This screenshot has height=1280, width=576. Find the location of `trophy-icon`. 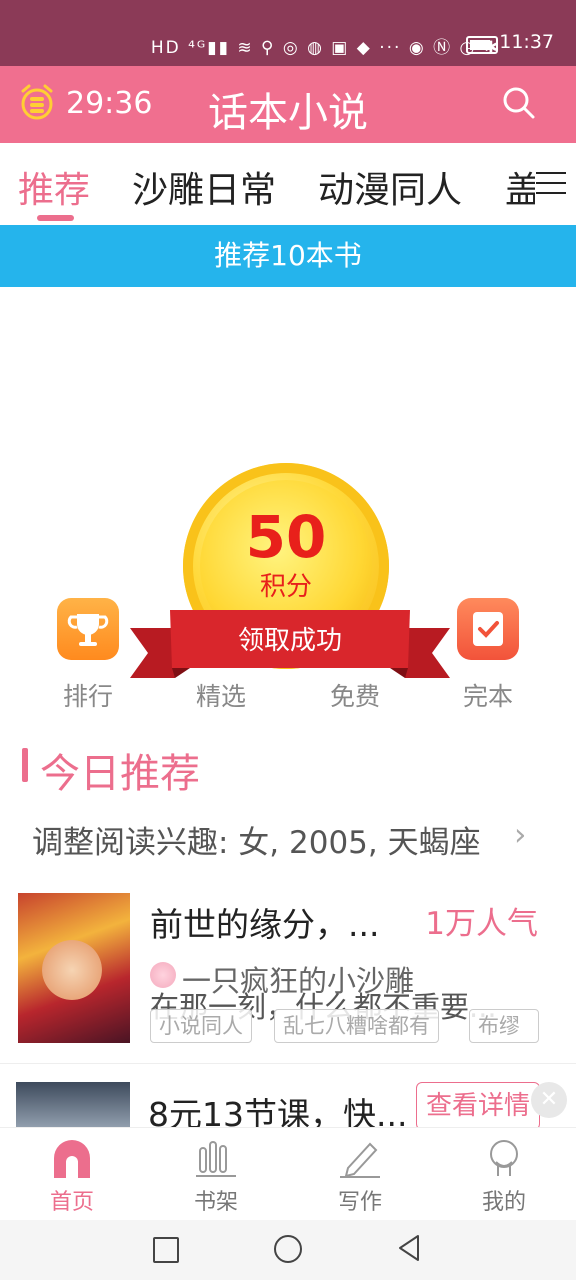

trophy-icon is located at coordinates (88, 629).